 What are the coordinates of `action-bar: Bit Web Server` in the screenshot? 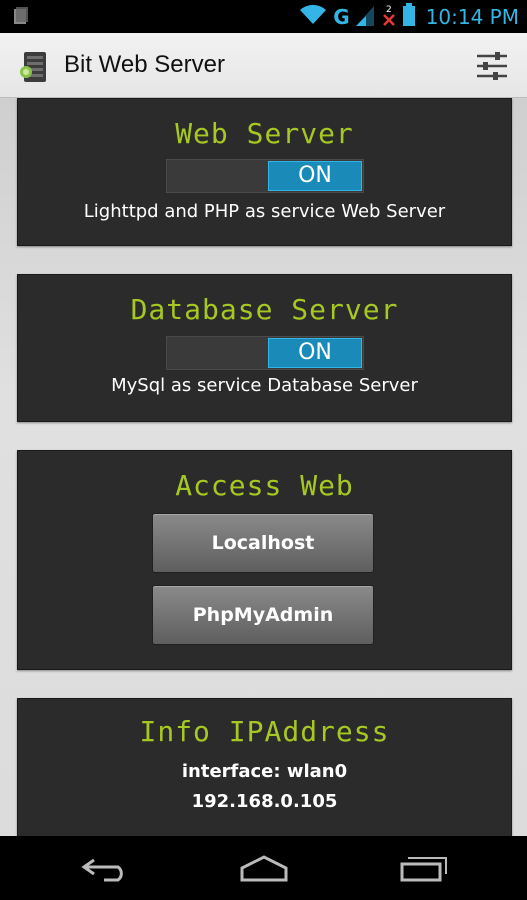 It's located at (263, 65).